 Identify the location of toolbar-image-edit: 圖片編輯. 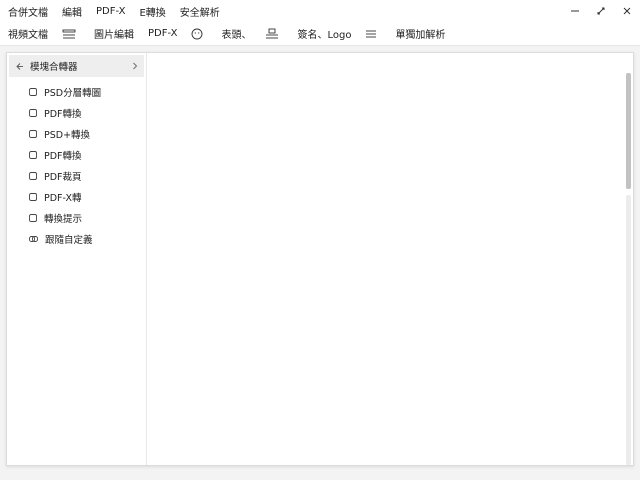
(114, 33).